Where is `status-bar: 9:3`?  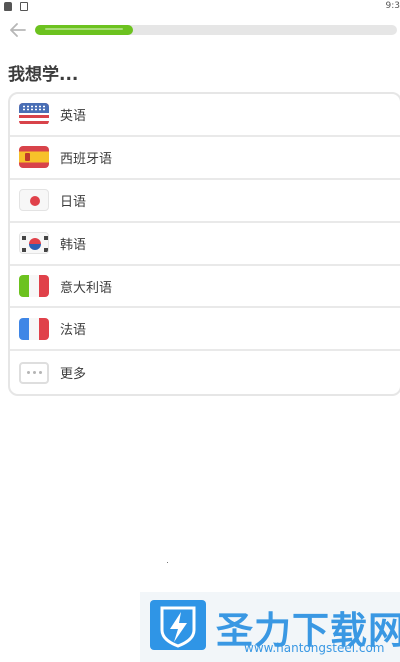
status-bar: 9:3 is located at coordinates (200, 7).